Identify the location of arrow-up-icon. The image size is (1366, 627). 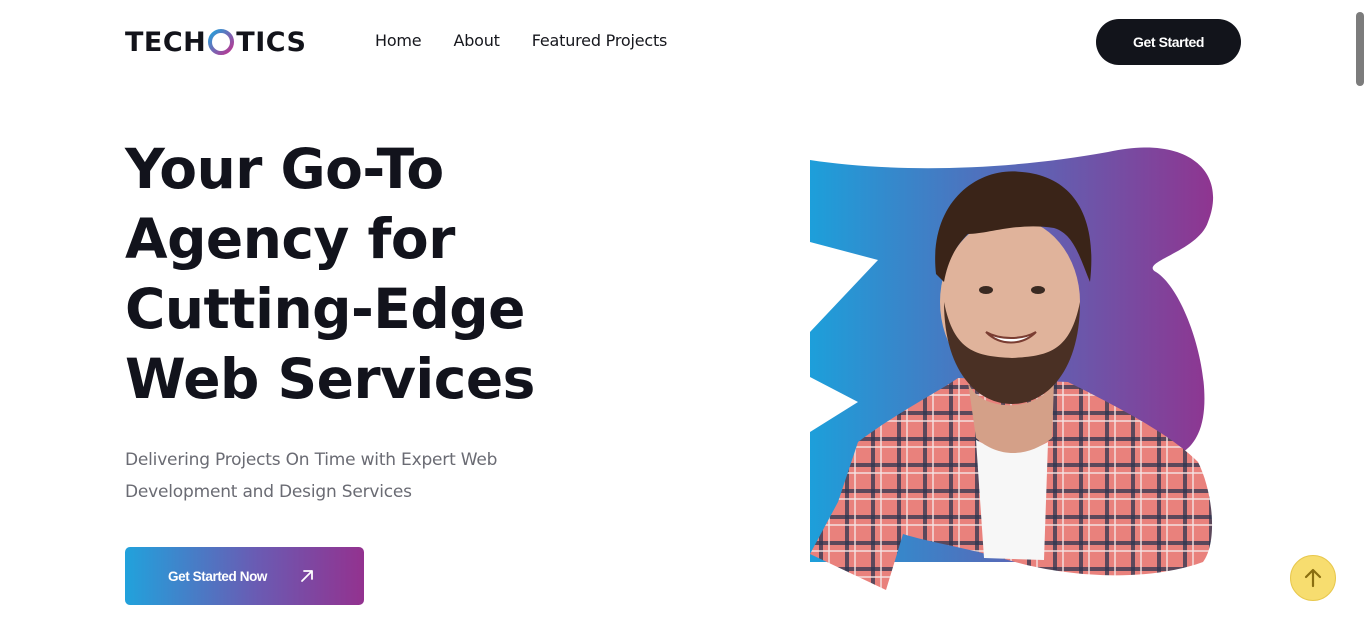
(1313, 578).